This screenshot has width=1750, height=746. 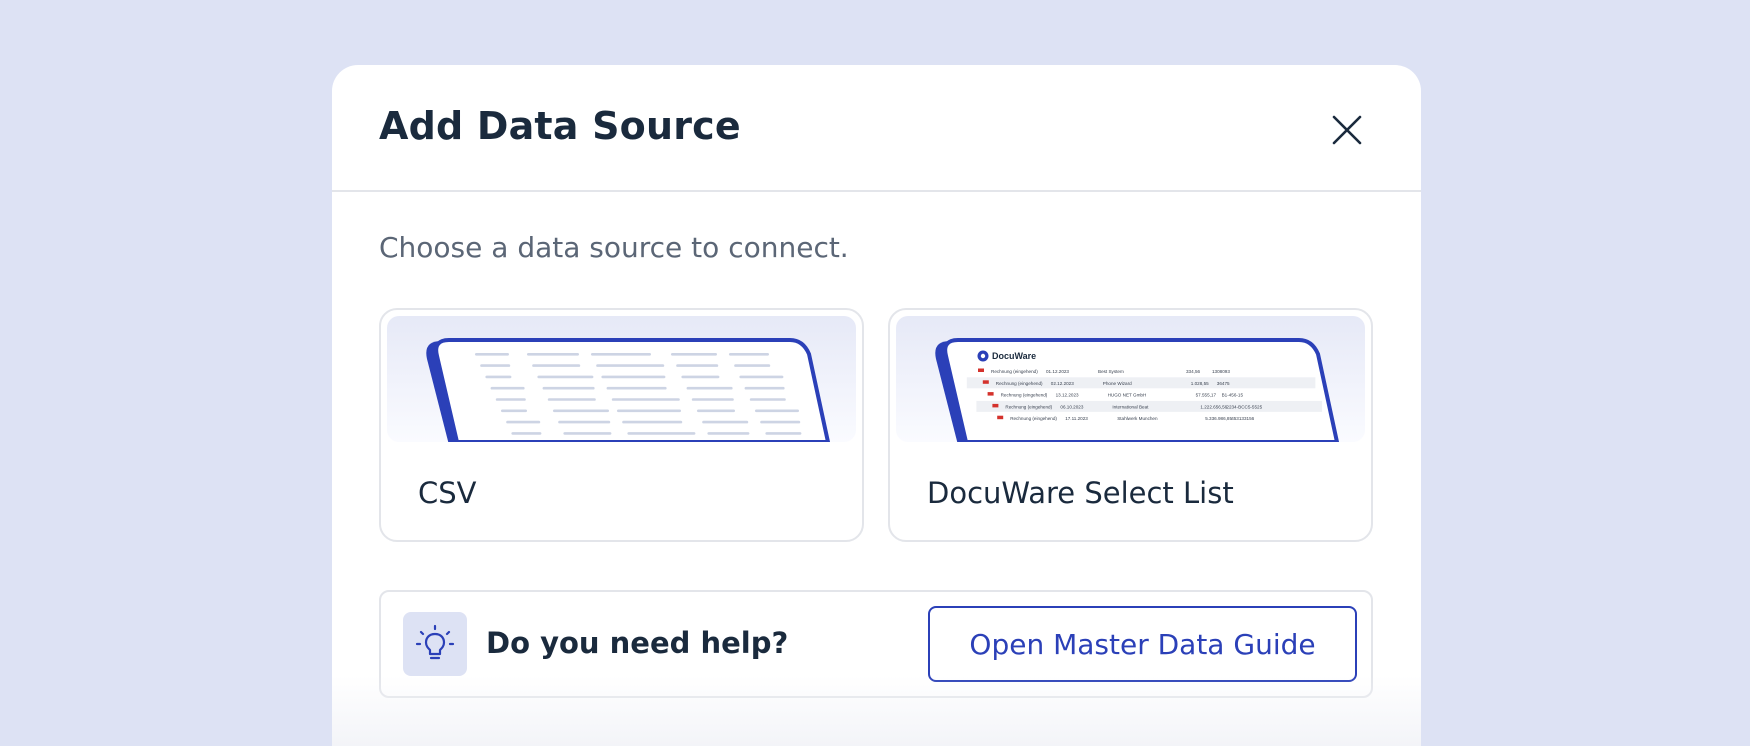 What do you see at coordinates (1233, 395) in the screenshot?
I see `list-cell: B1-456-15` at bounding box center [1233, 395].